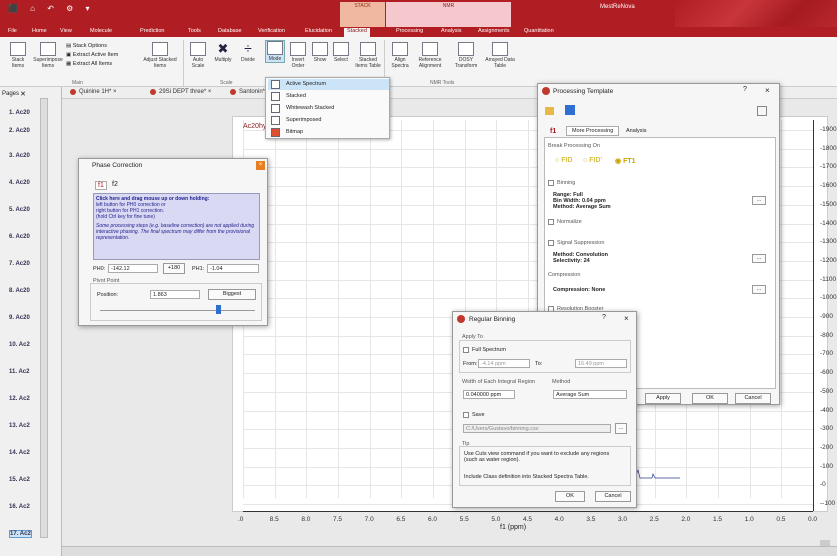  I want to click on page-thumb: 1. Ac20, so click(19, 113).